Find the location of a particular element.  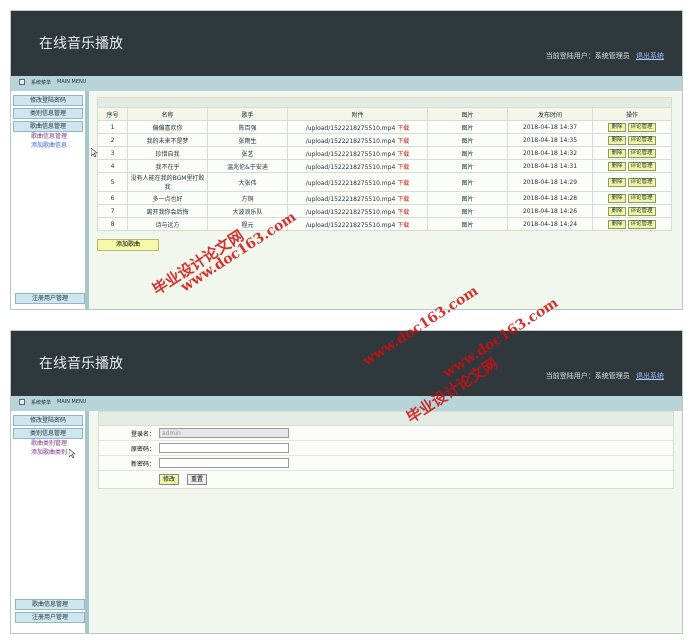

cell-name: 诗与远方 is located at coordinates (167, 224).